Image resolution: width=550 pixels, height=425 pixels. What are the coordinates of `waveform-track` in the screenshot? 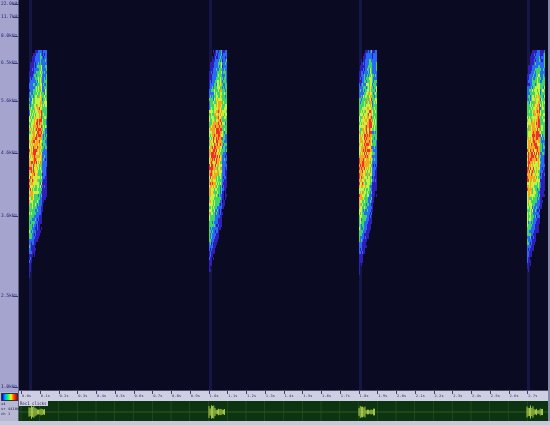 It's located at (283, 411).